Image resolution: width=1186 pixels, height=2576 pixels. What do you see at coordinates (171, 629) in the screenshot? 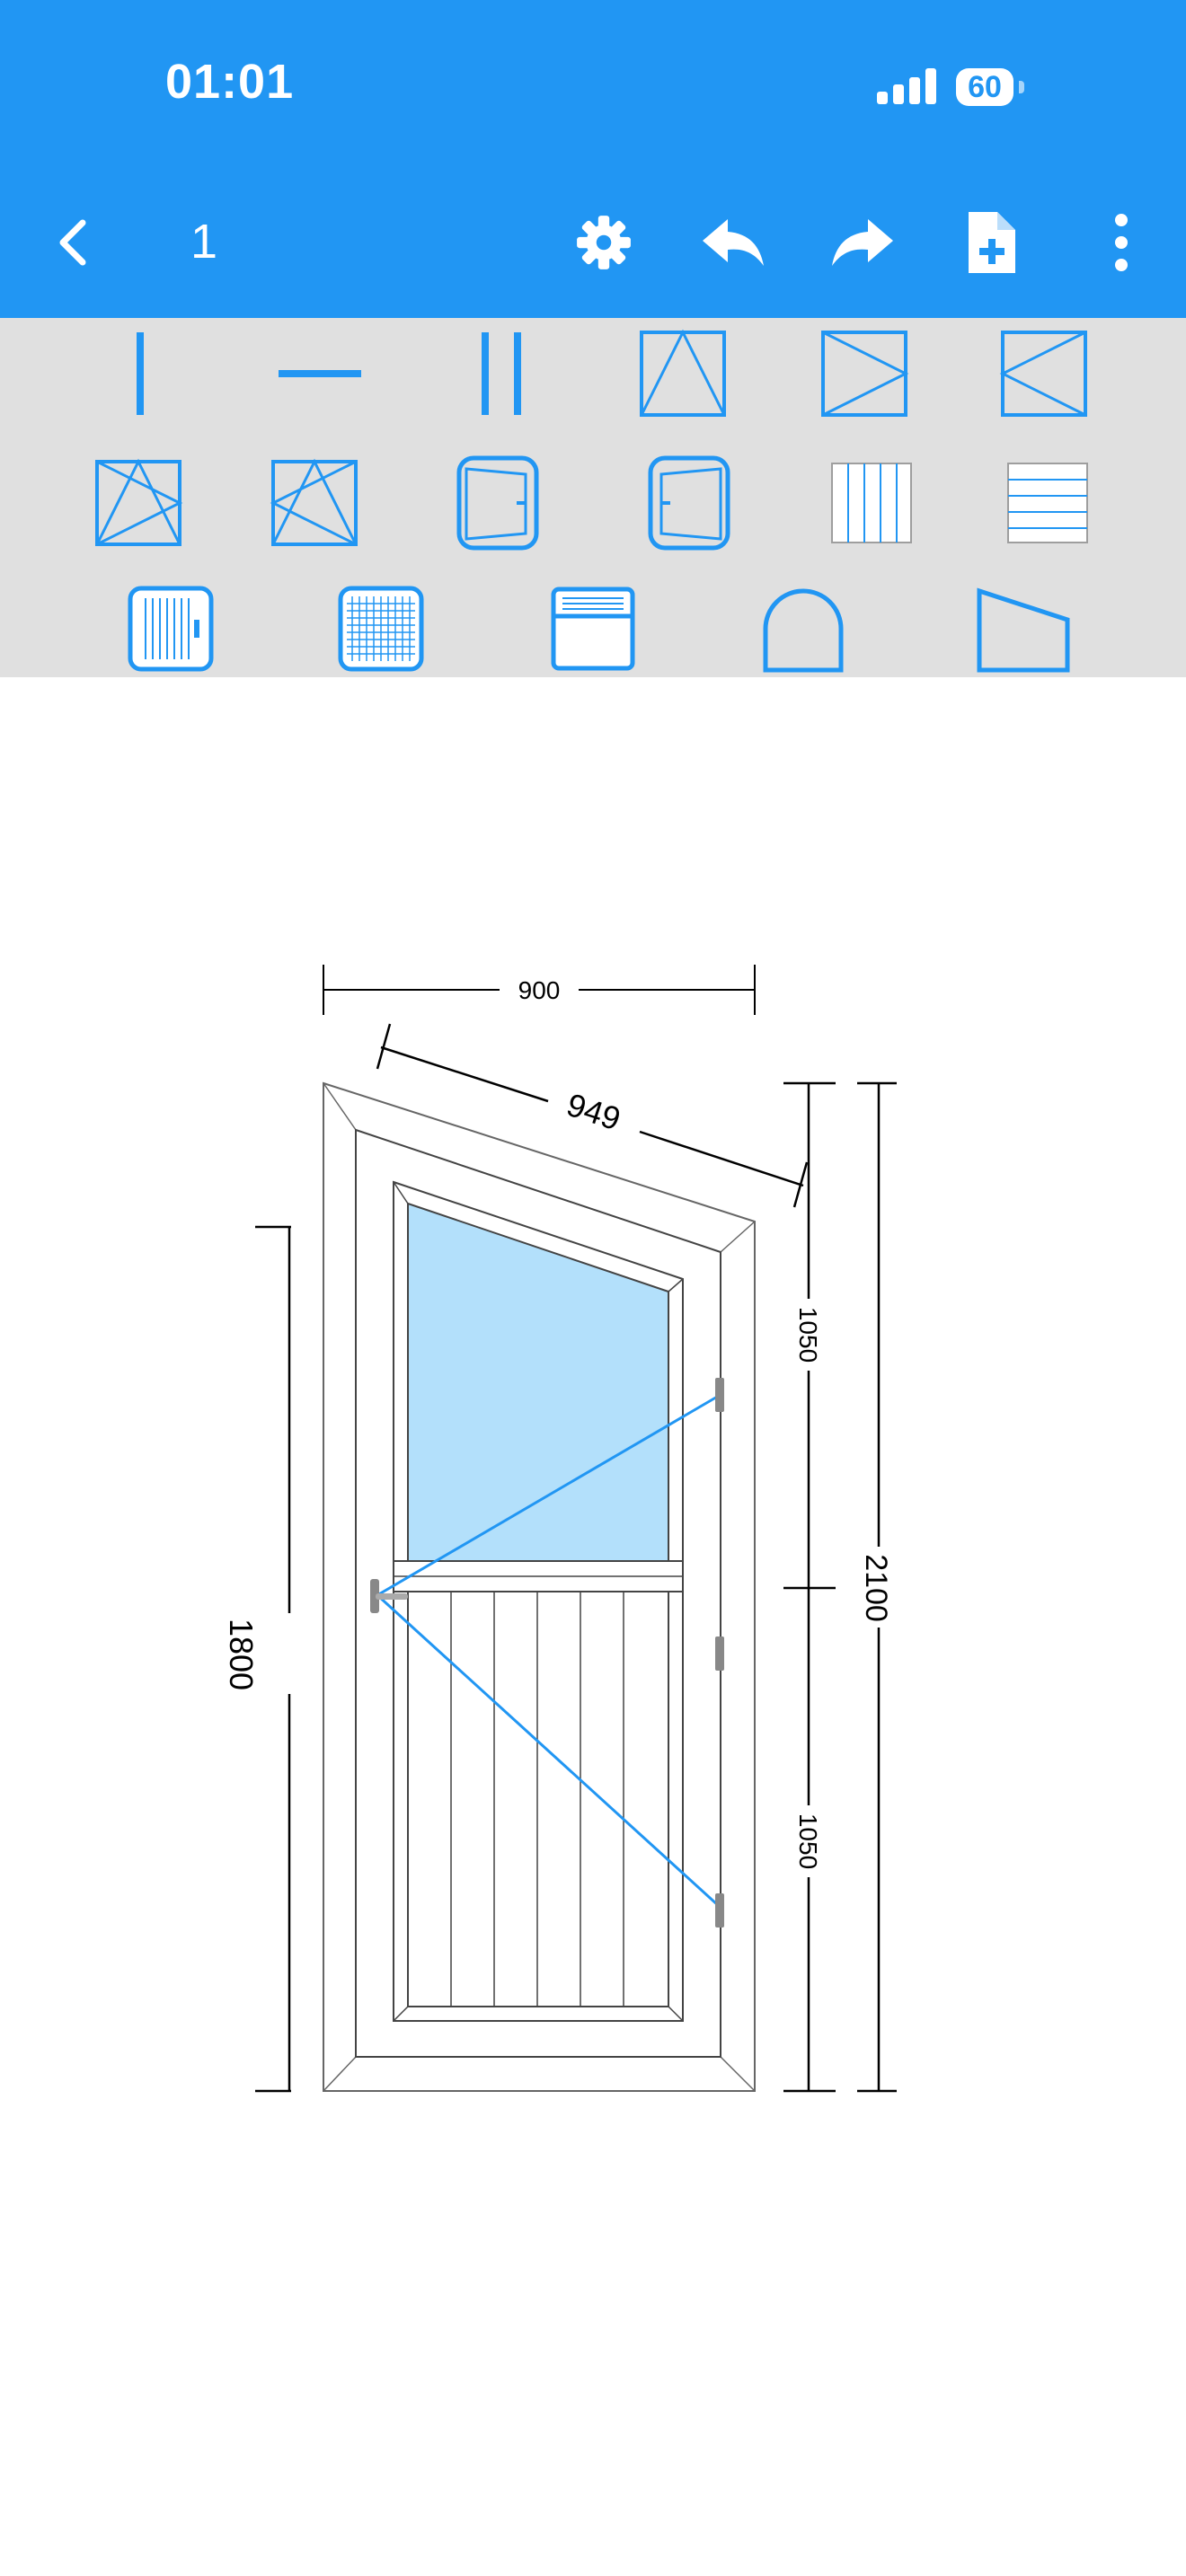
I see `shutter-tool` at bounding box center [171, 629].